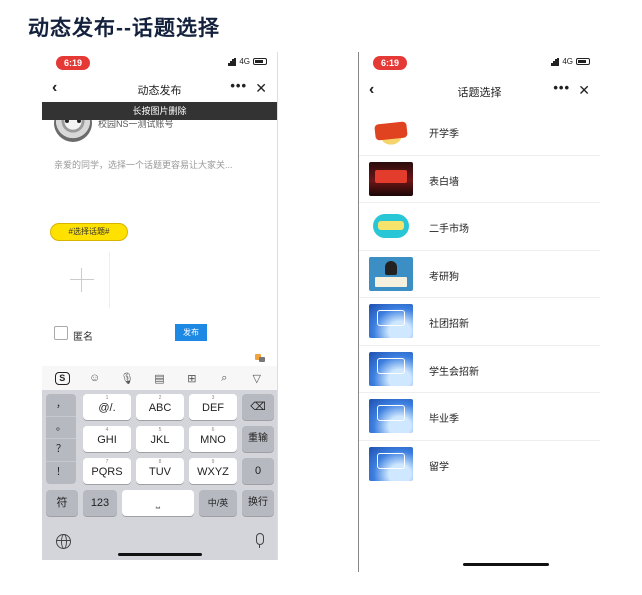 Image resolution: width=642 pixels, height=595 pixels. Describe the element at coordinates (158, 503) in the screenshot. I see `space-key: ⎵` at that location.